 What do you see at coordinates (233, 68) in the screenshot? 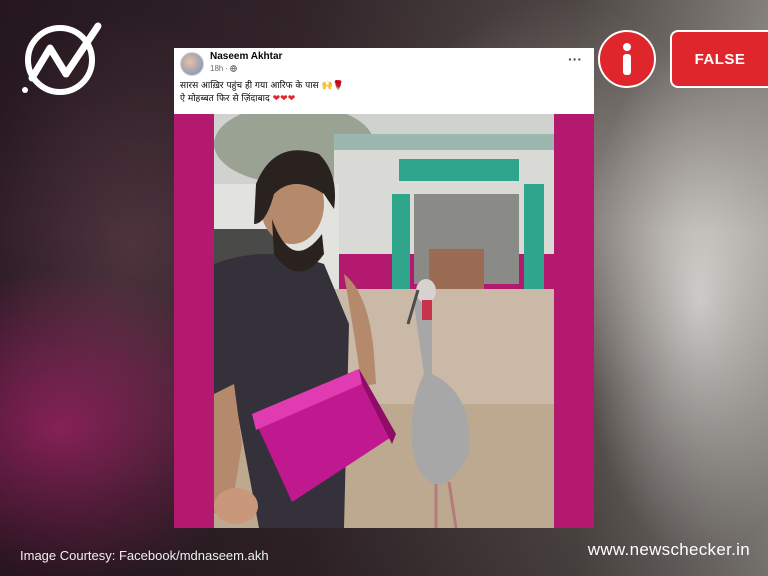
I see `globe-icon` at bounding box center [233, 68].